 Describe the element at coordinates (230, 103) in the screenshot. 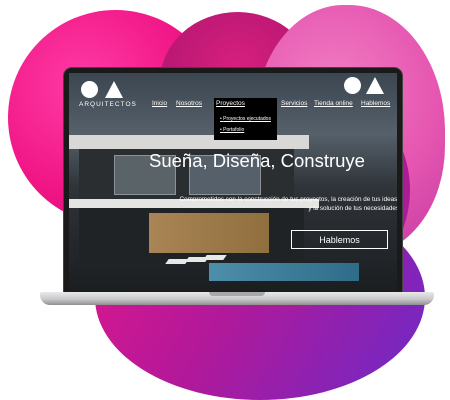

I see `nav-link-proyectos: Proyectos` at that location.